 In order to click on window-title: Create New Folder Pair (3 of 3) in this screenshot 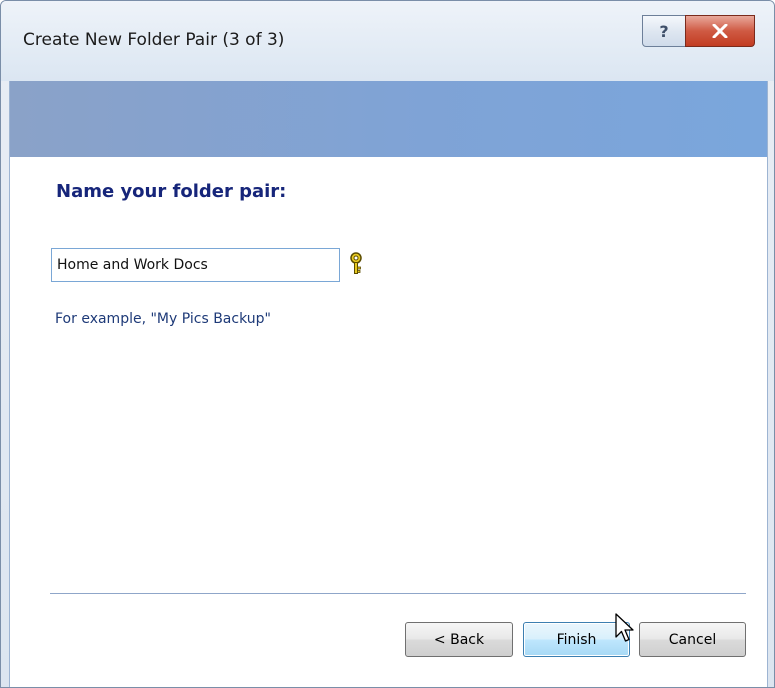, I will do `click(154, 40)`.